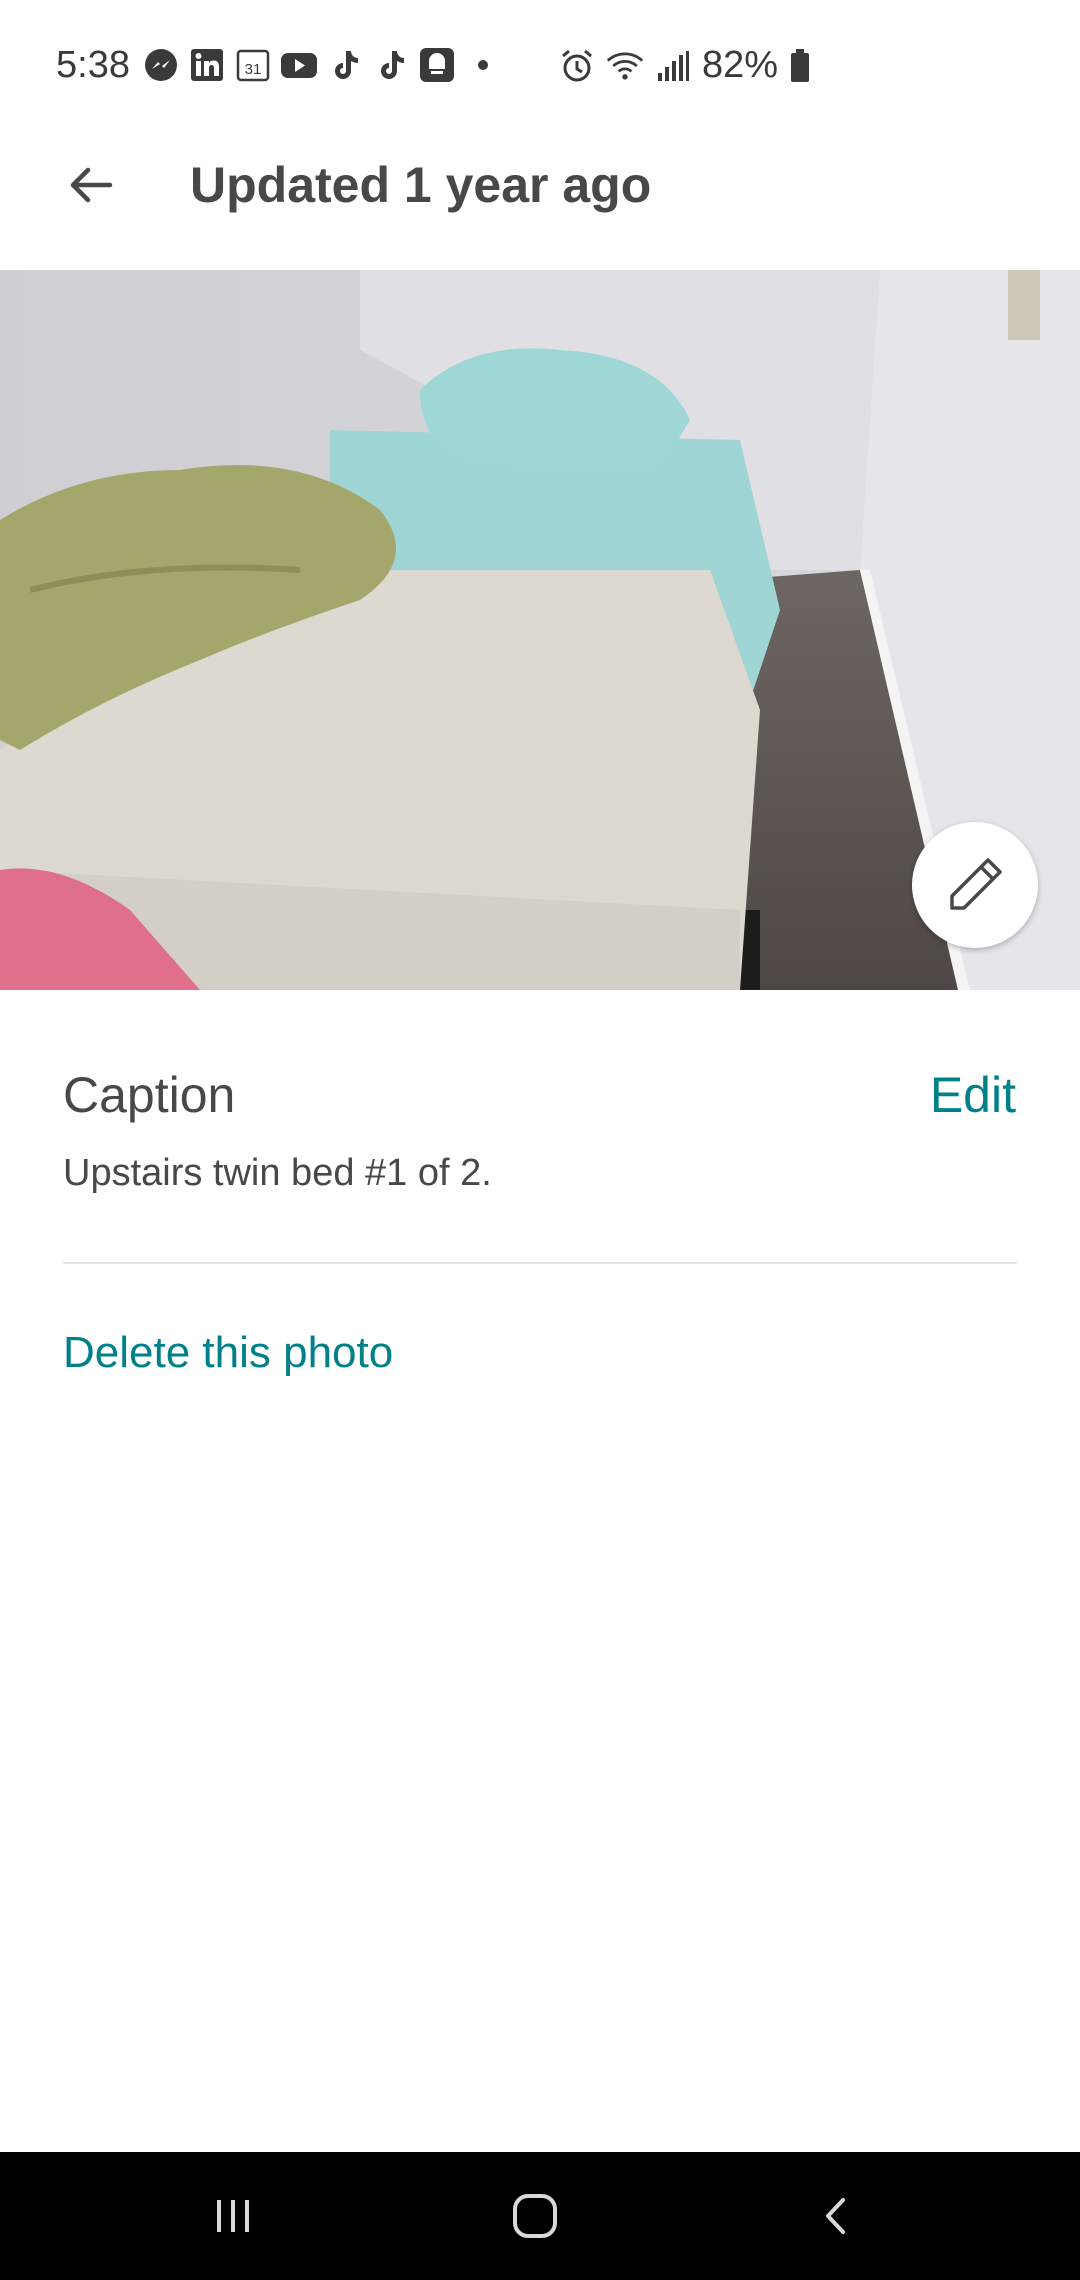 This screenshot has width=1080, height=2280. Describe the element at coordinates (228, 1353) in the screenshot. I see `delete-photo-button: Delete this photo` at that location.